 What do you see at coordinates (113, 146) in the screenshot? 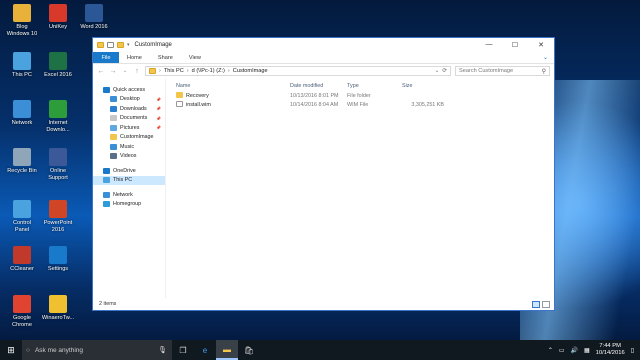
I see `music-icon` at bounding box center [113, 146].